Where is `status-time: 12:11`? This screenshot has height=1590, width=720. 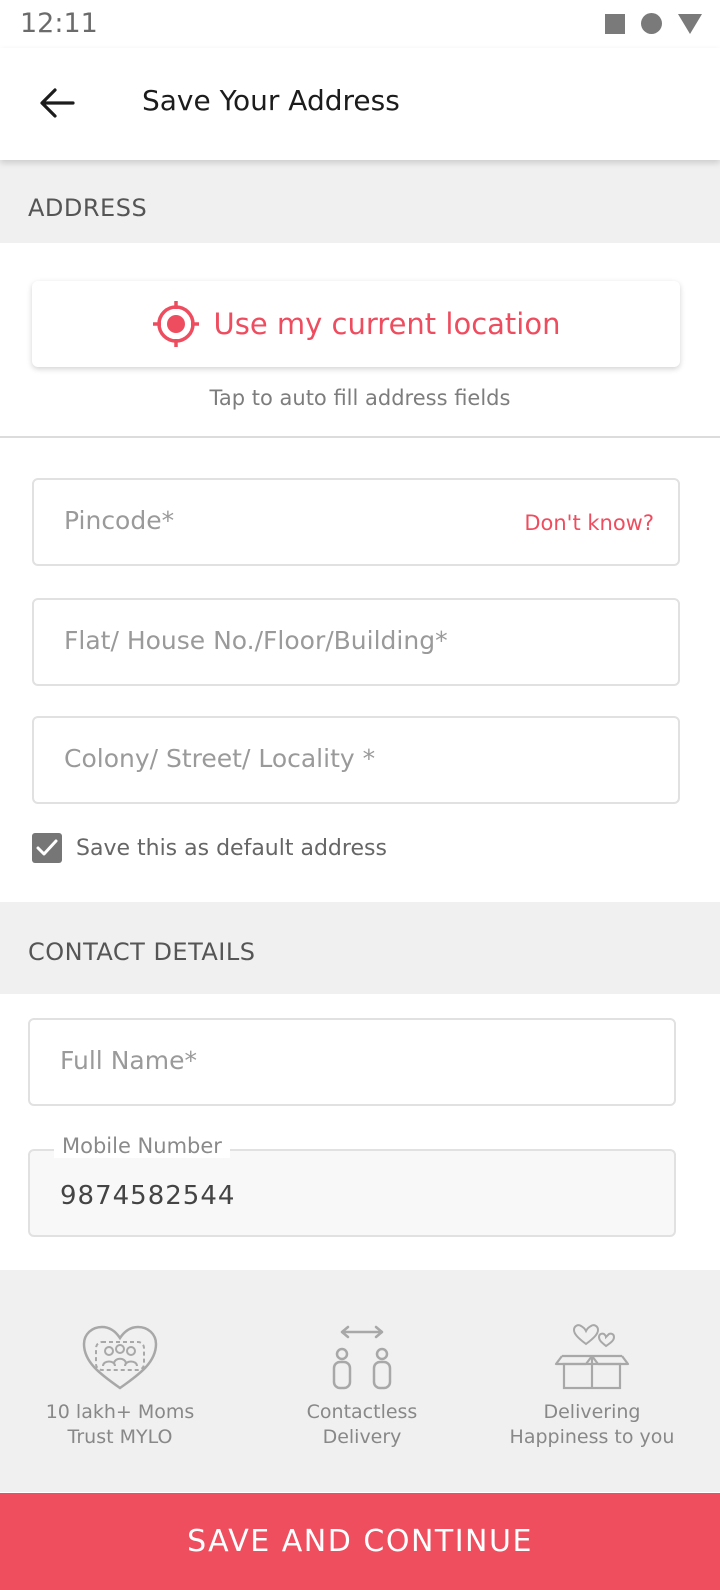
status-time: 12:11 is located at coordinates (59, 23).